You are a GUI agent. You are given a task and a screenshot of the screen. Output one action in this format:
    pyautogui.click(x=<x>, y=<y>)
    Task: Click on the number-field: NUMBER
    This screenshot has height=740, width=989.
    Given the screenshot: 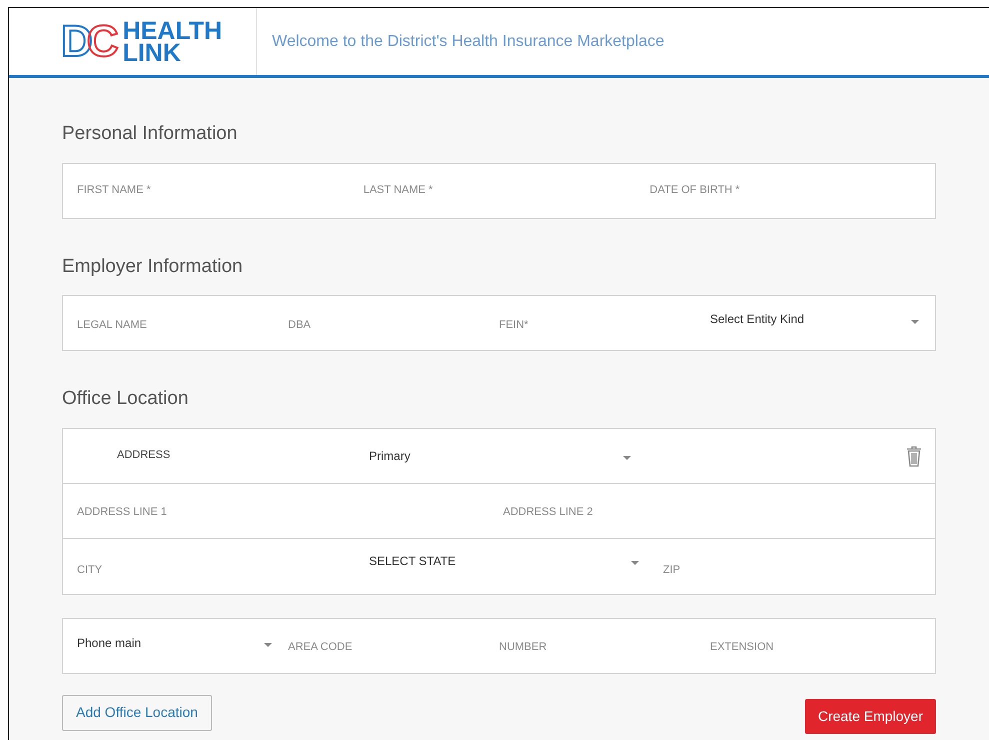 What is the action you would take?
    pyautogui.click(x=589, y=647)
    